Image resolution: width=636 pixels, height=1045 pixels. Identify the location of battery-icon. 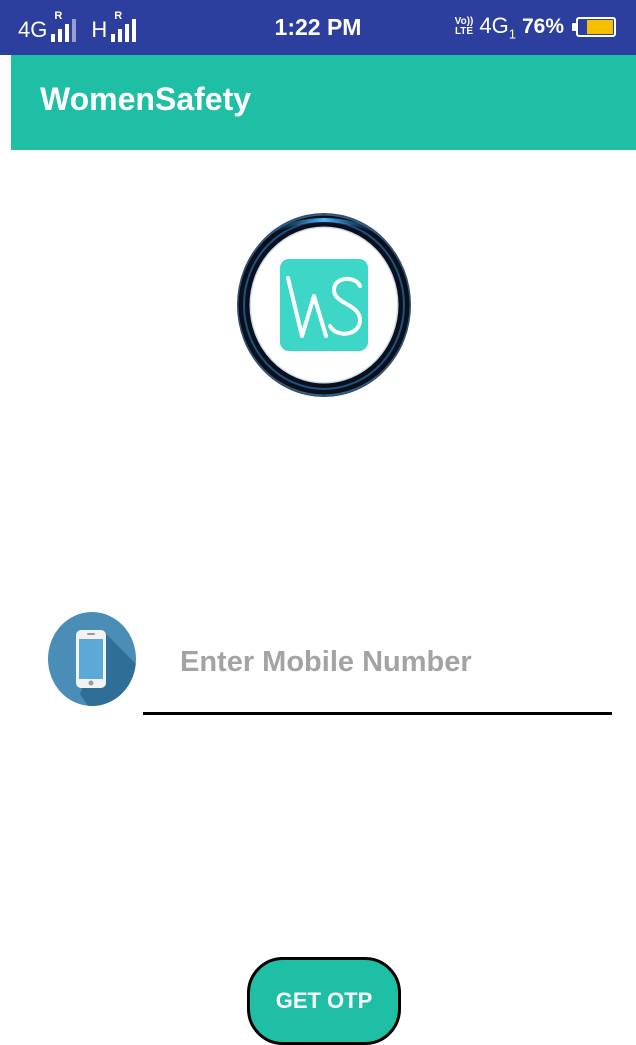
(594, 27).